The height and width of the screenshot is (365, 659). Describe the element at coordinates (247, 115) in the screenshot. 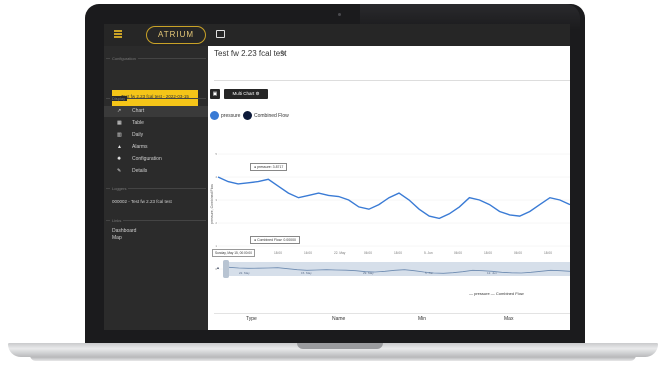

I see `legend-flow-dot` at that location.